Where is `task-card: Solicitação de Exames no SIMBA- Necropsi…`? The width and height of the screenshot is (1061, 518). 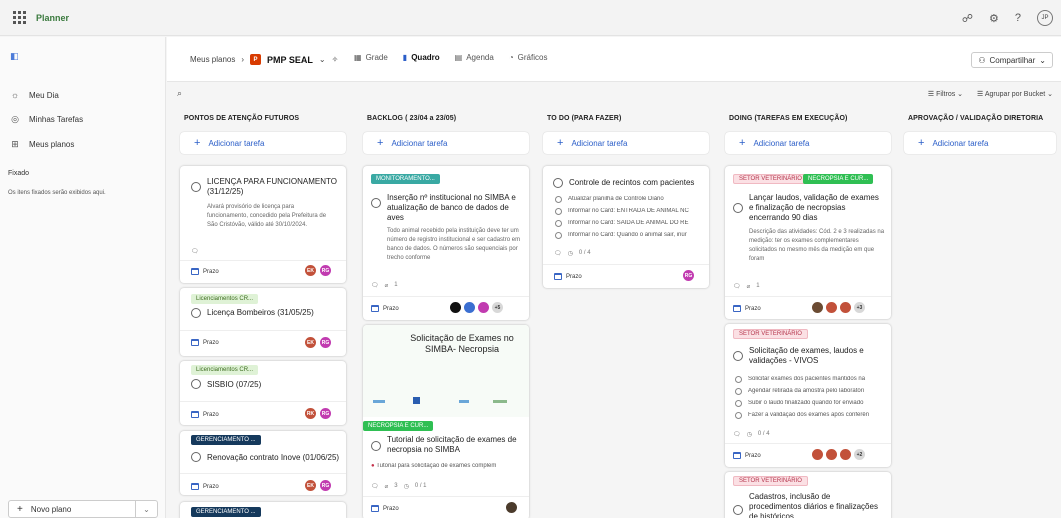 task-card: Solicitação de Exames no SIMBA- Necropsi… is located at coordinates (446, 421).